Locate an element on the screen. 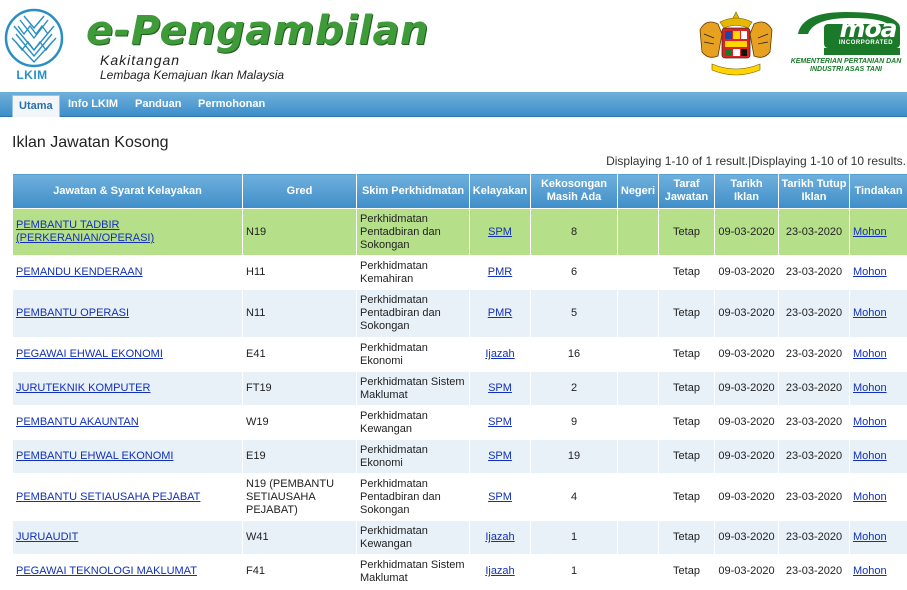 The width and height of the screenshot is (907, 590). job-title-link: PEGAWAI EHWAL EKONOMI is located at coordinates (89, 354).